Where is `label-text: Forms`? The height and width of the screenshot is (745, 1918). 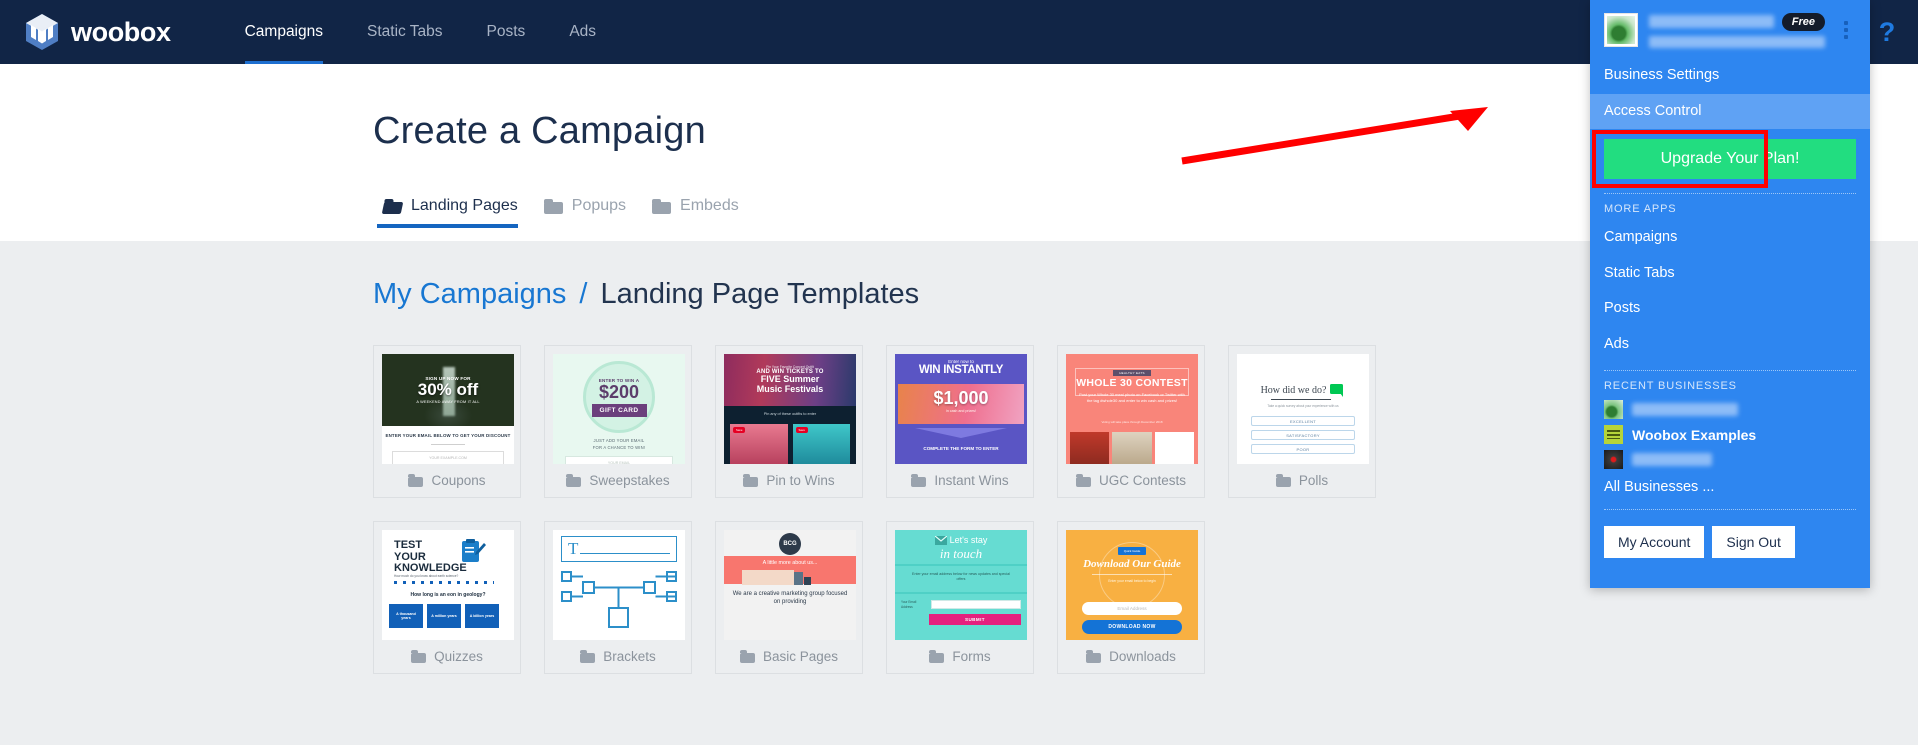 label-text: Forms is located at coordinates (971, 656).